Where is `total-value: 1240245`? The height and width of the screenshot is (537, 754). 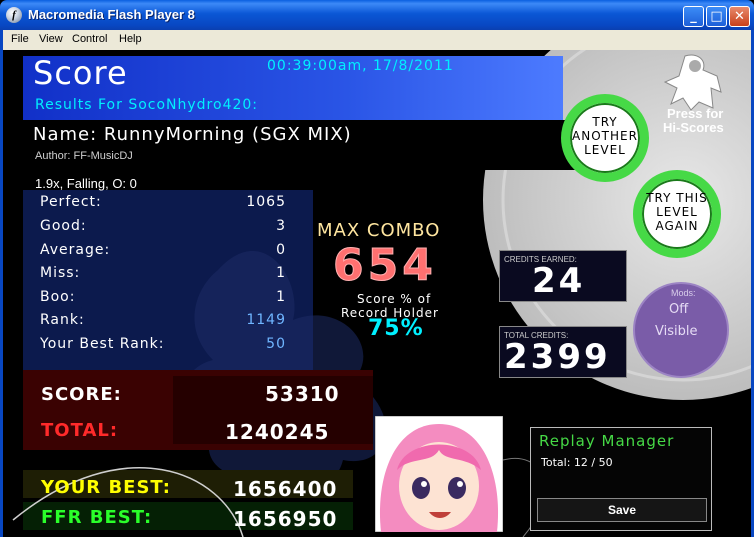 total-value: 1240245 is located at coordinates (277, 432).